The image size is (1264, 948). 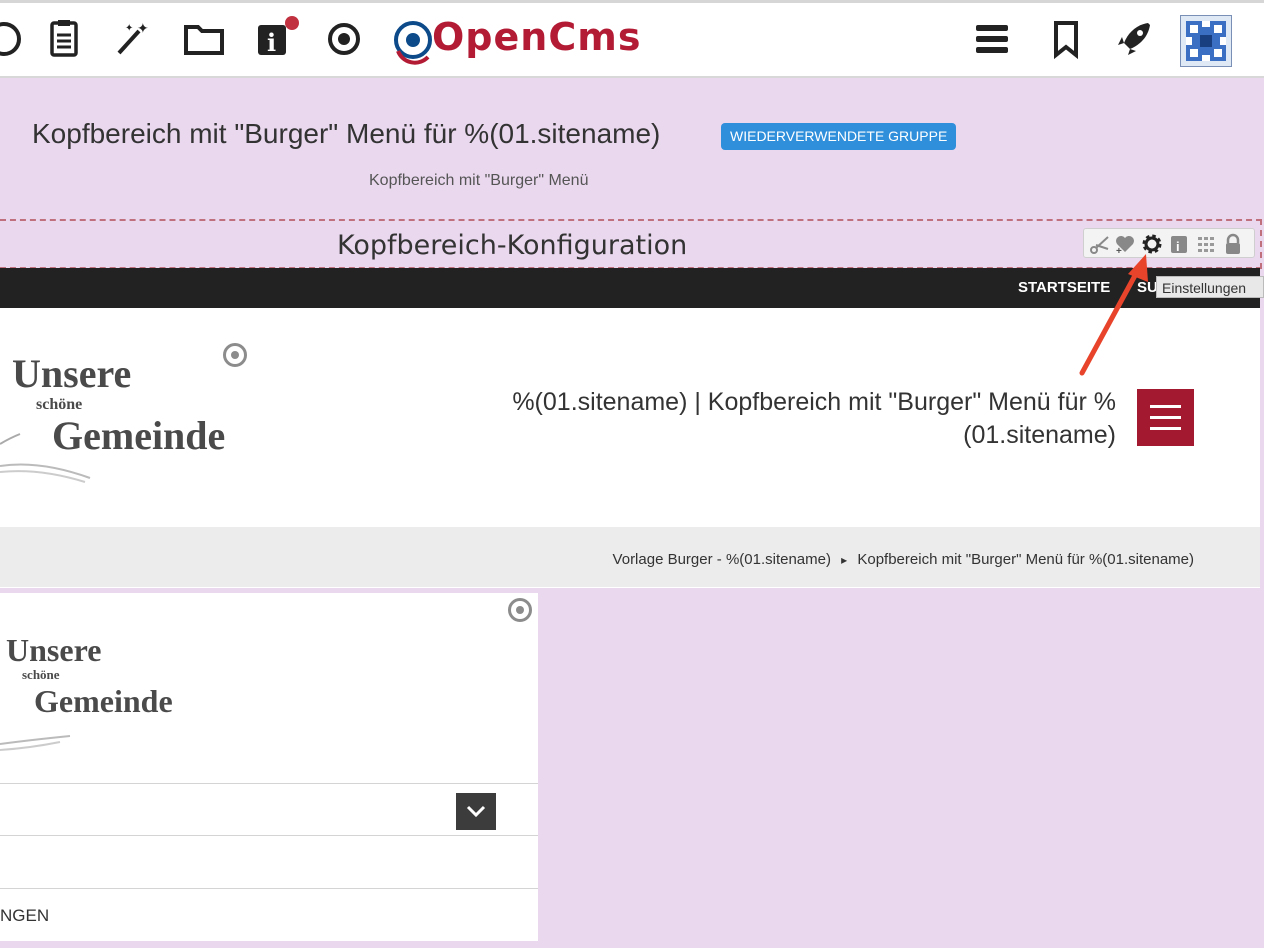 What do you see at coordinates (839, 136) in the screenshot?
I see `reused-group-badge: WIEDERVERWENDETE GRUPPE` at bounding box center [839, 136].